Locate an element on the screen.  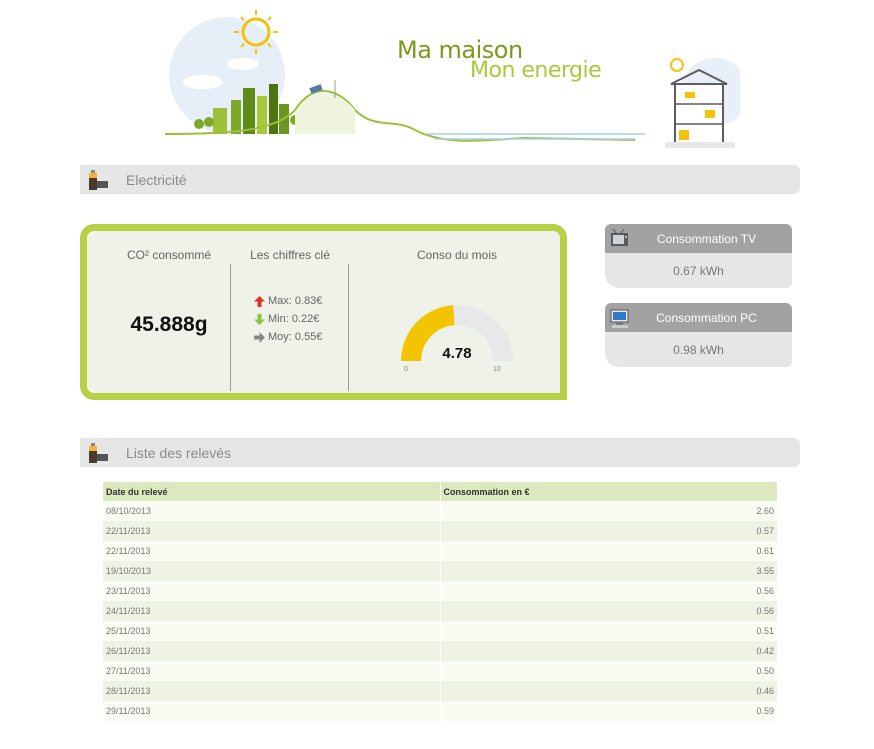
widget-tv: Consommation TV 0.67 kWh is located at coordinates (698, 256).